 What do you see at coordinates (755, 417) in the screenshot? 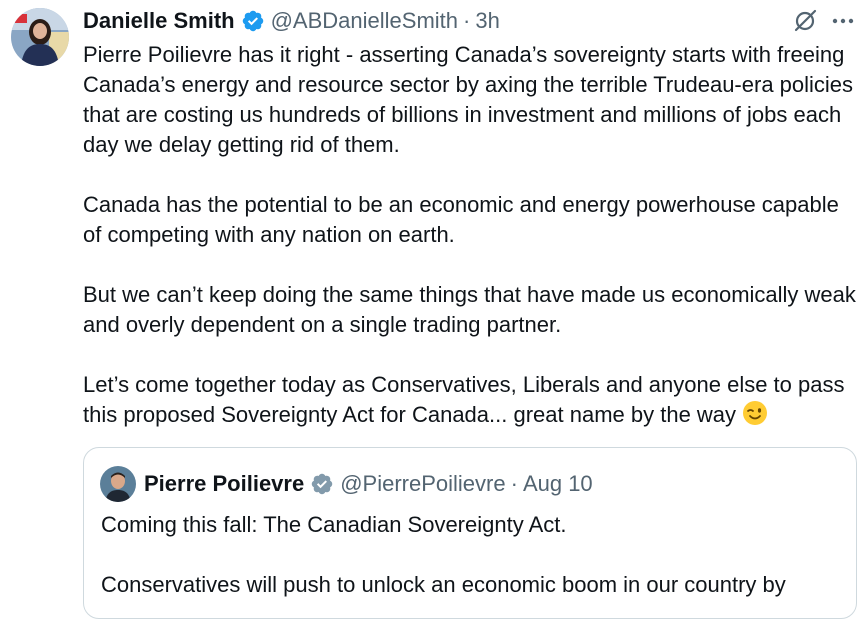
I see `winking-face-emoji` at bounding box center [755, 417].